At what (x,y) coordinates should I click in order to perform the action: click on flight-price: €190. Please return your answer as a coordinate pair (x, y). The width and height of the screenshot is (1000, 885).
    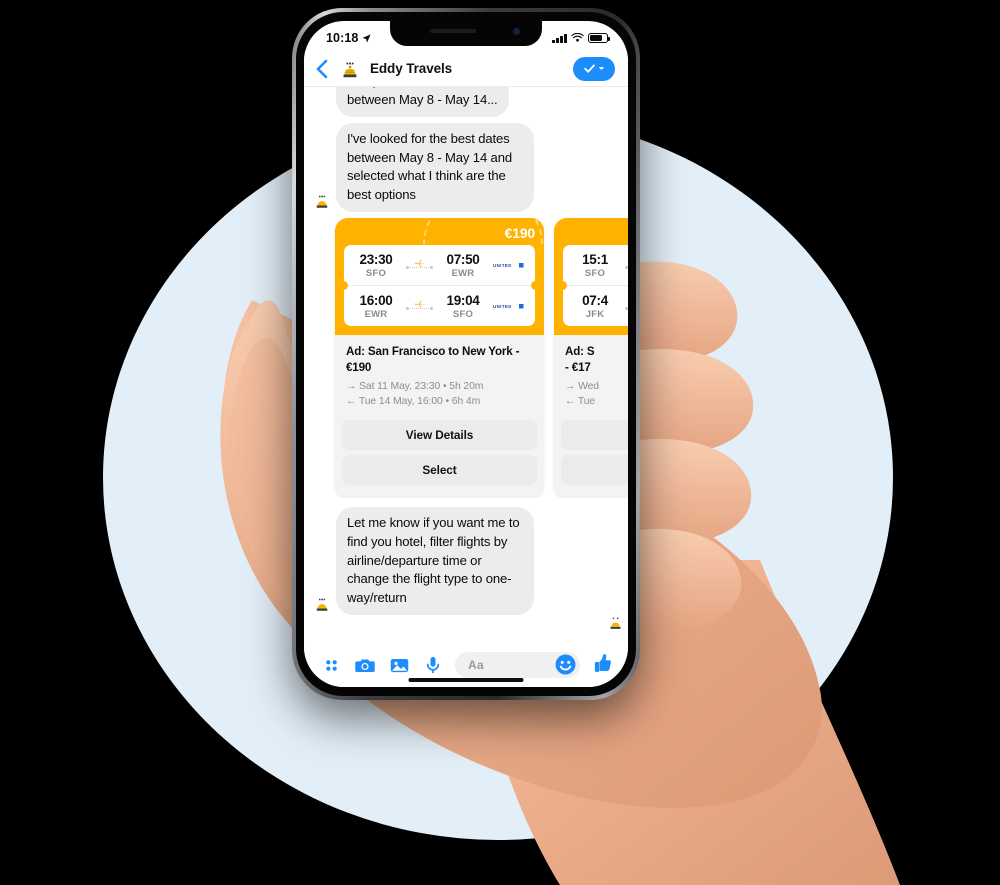
    Looking at the image, I should click on (520, 233).